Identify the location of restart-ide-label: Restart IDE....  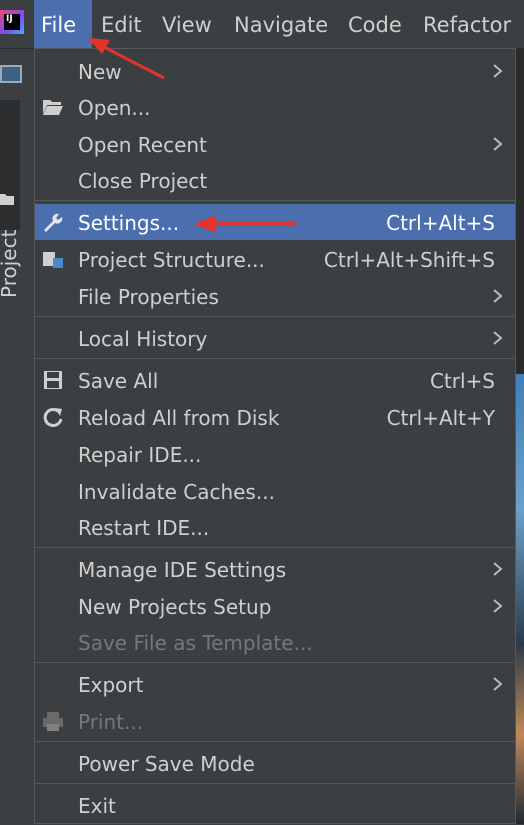
(144, 528).